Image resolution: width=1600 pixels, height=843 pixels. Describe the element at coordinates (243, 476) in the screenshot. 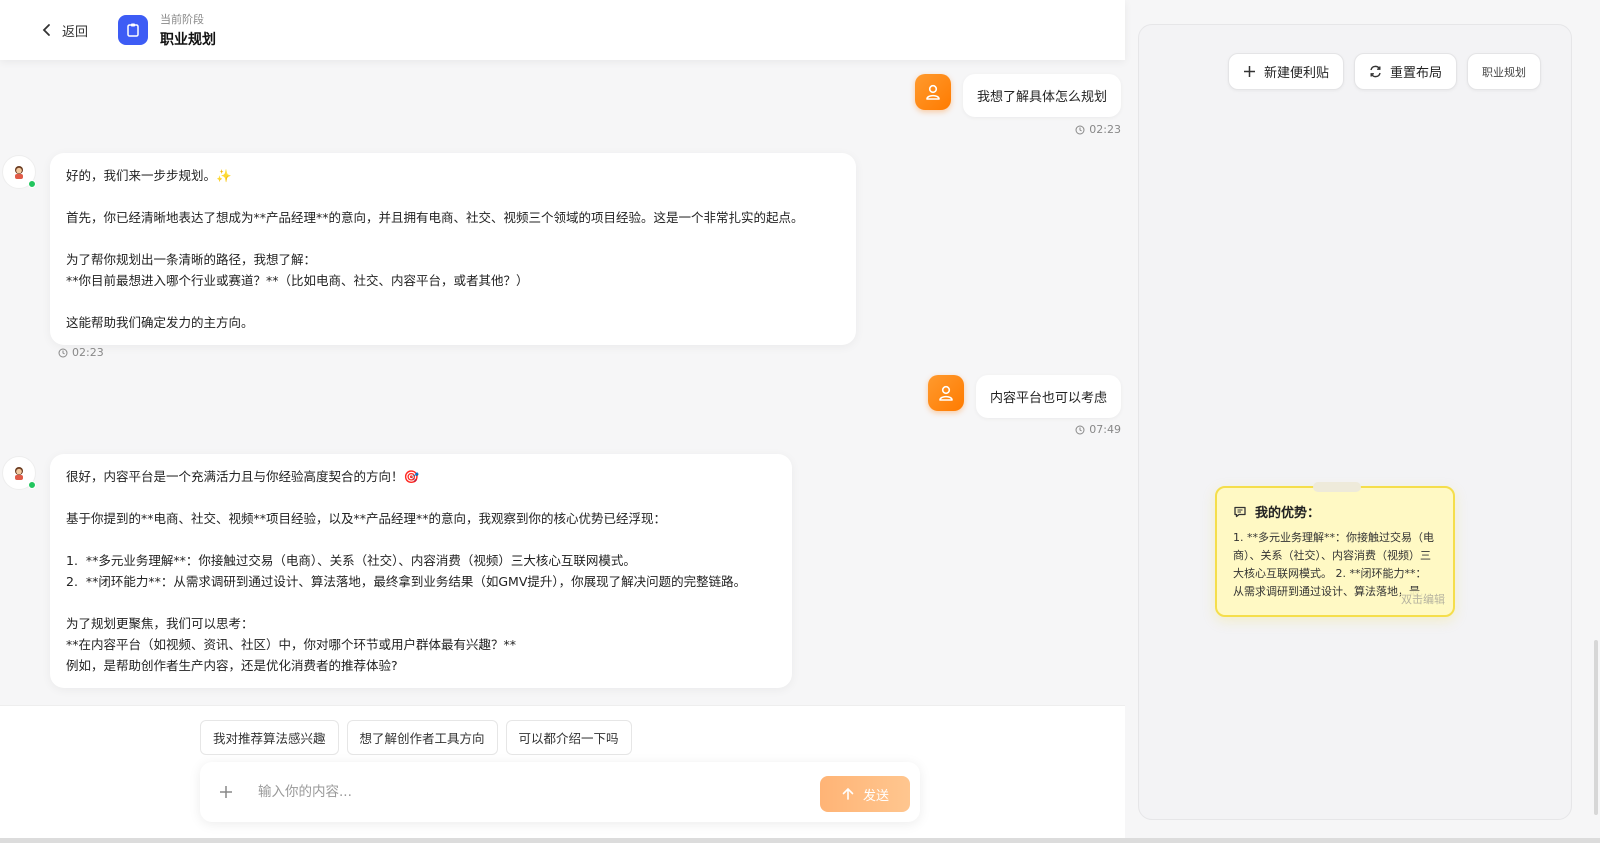

I see `ai-paragraph: 很好，内容平台是一个充满活力且与你经验高度契合的方向！🎯` at that location.